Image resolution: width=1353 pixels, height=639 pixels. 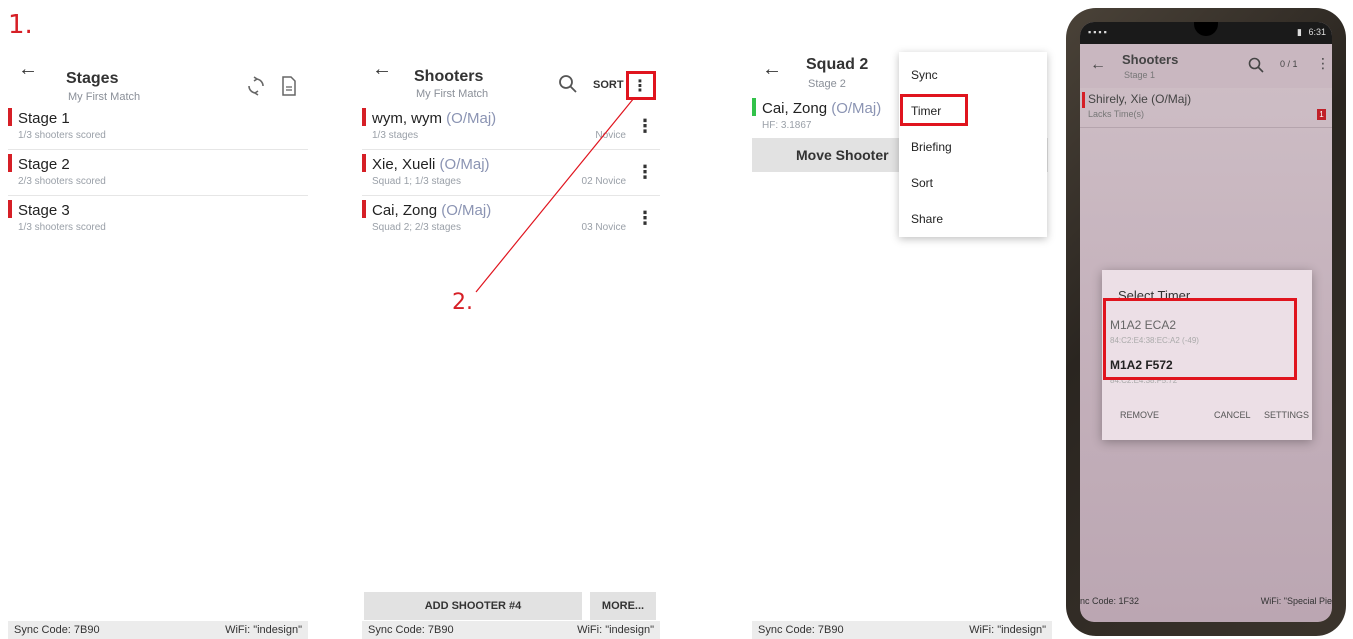 I want to click on page-title: Shooters, so click(x=449, y=76).